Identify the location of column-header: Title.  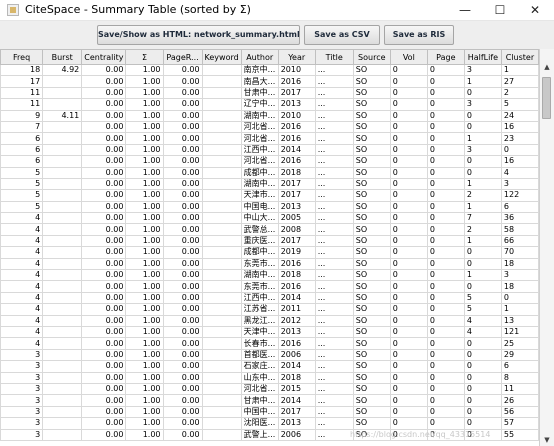
(334, 57).